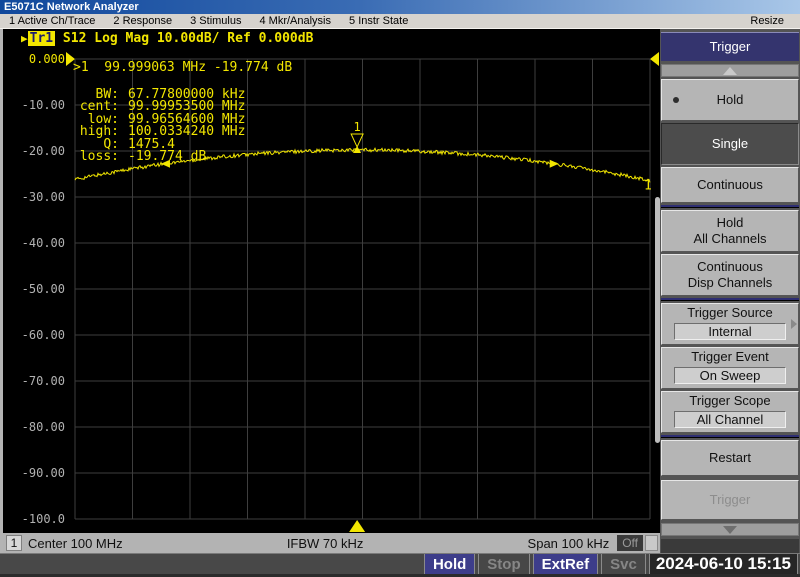 The height and width of the screenshot is (577, 800). Describe the element at coordinates (565, 564) in the screenshot. I see `status-extref-indicator: ExtRef` at that location.